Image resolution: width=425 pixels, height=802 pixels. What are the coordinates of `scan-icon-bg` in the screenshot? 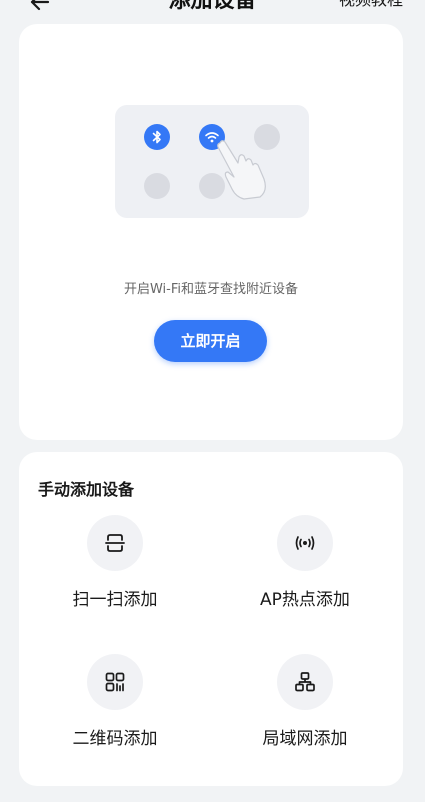 It's located at (115, 543).